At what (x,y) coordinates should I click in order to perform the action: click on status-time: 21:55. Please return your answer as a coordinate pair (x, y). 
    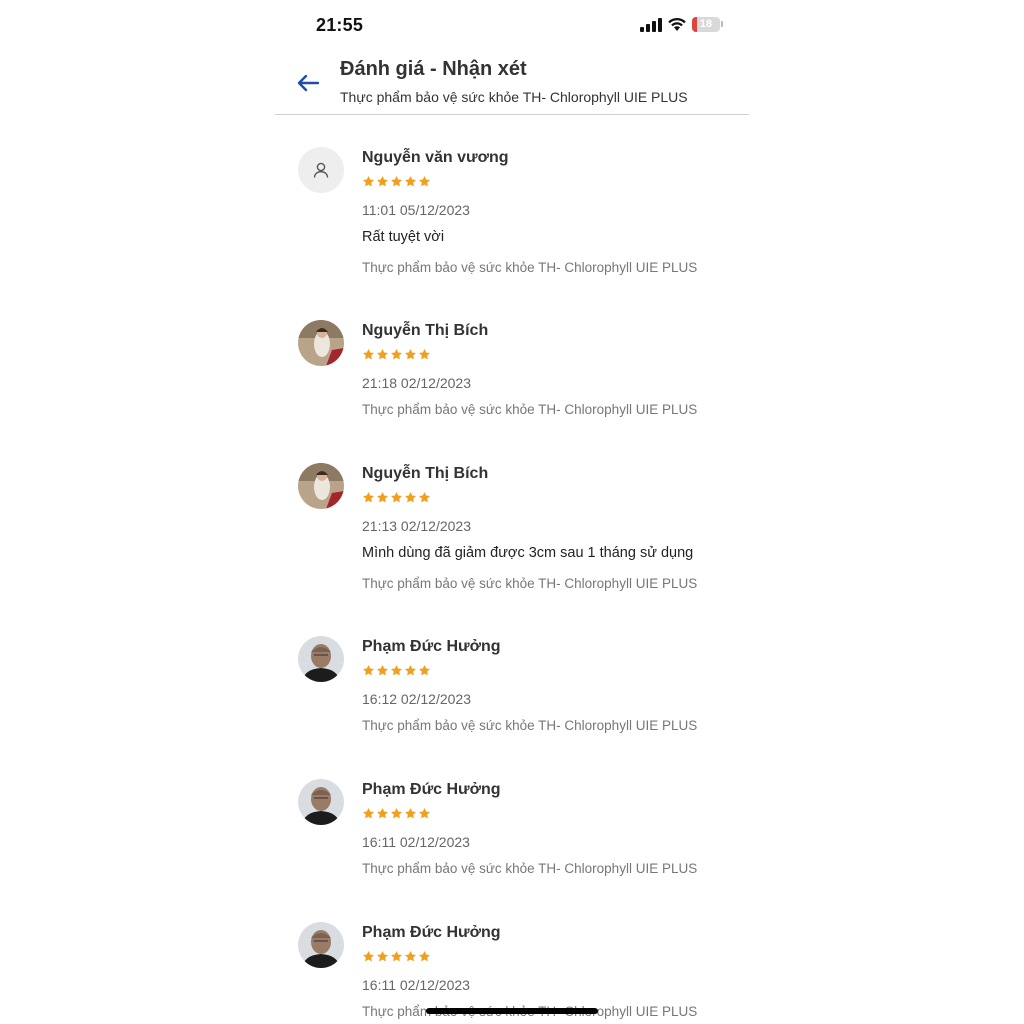
    Looking at the image, I should click on (340, 25).